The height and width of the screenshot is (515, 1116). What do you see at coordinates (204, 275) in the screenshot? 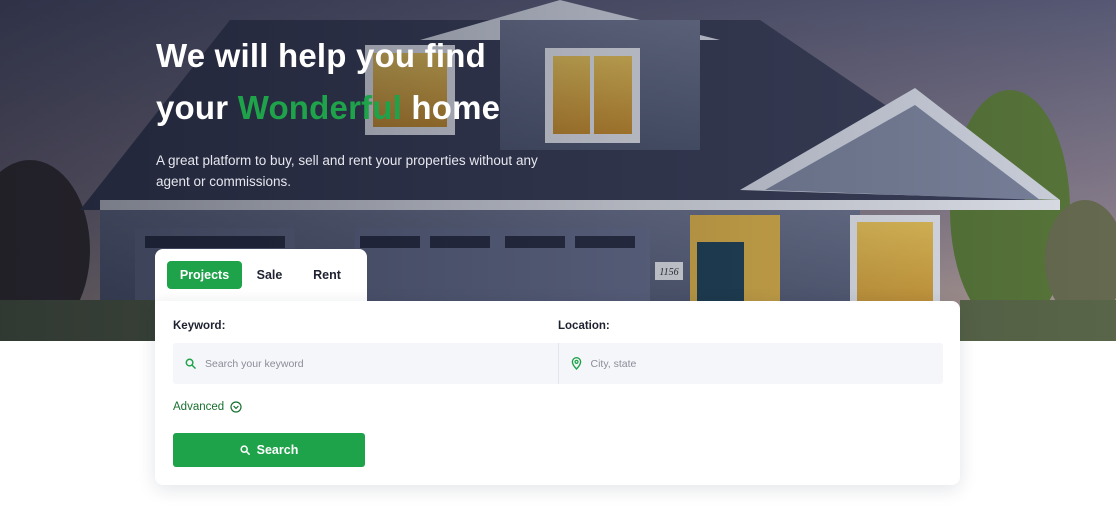
I see `tab-projects: Projects` at bounding box center [204, 275].